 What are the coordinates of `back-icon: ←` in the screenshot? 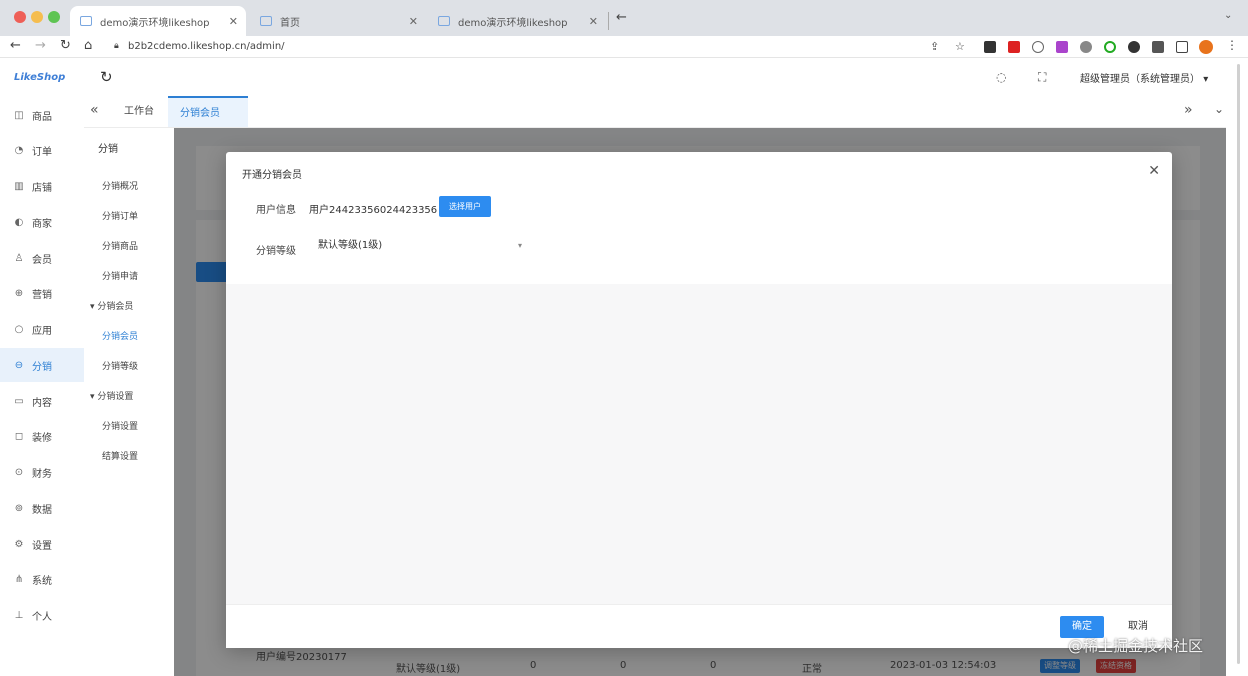 It's located at (15, 45).